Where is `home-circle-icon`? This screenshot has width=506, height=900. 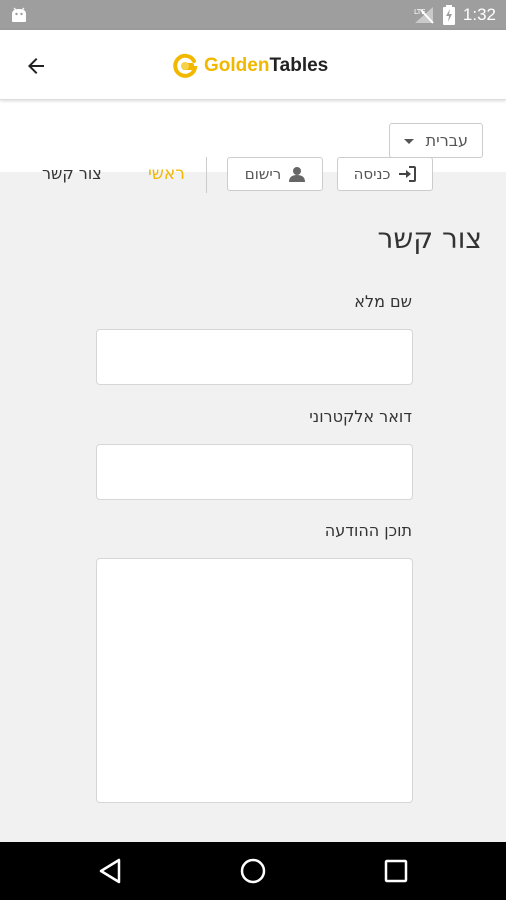 home-circle-icon is located at coordinates (253, 871).